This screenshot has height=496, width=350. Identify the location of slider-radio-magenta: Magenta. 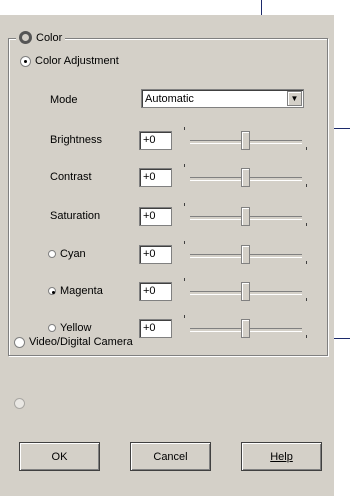
(75, 291).